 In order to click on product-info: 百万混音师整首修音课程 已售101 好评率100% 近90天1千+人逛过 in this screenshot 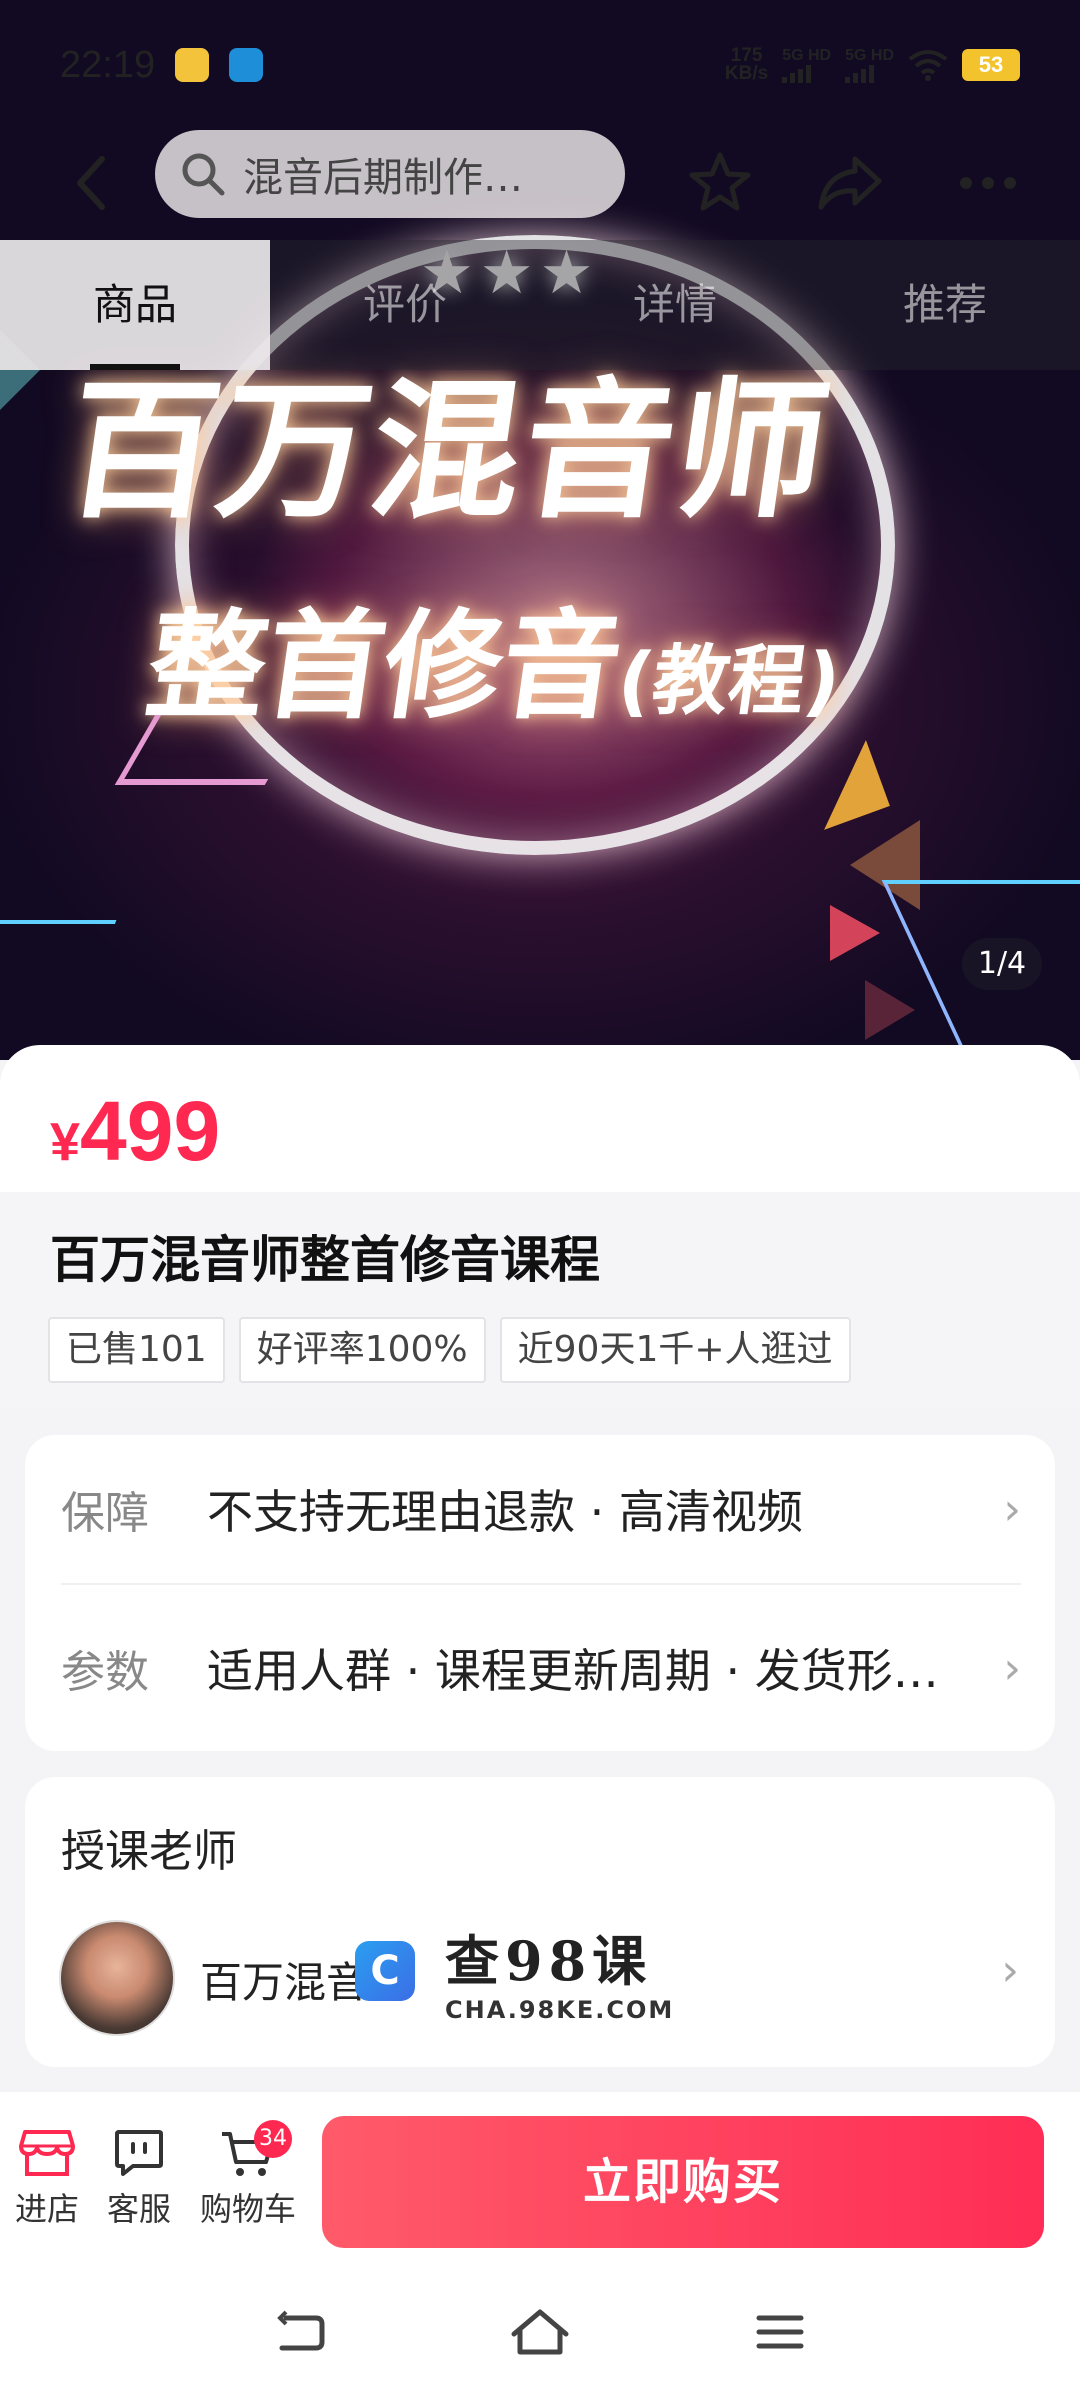, I will do `click(540, 1299)`.